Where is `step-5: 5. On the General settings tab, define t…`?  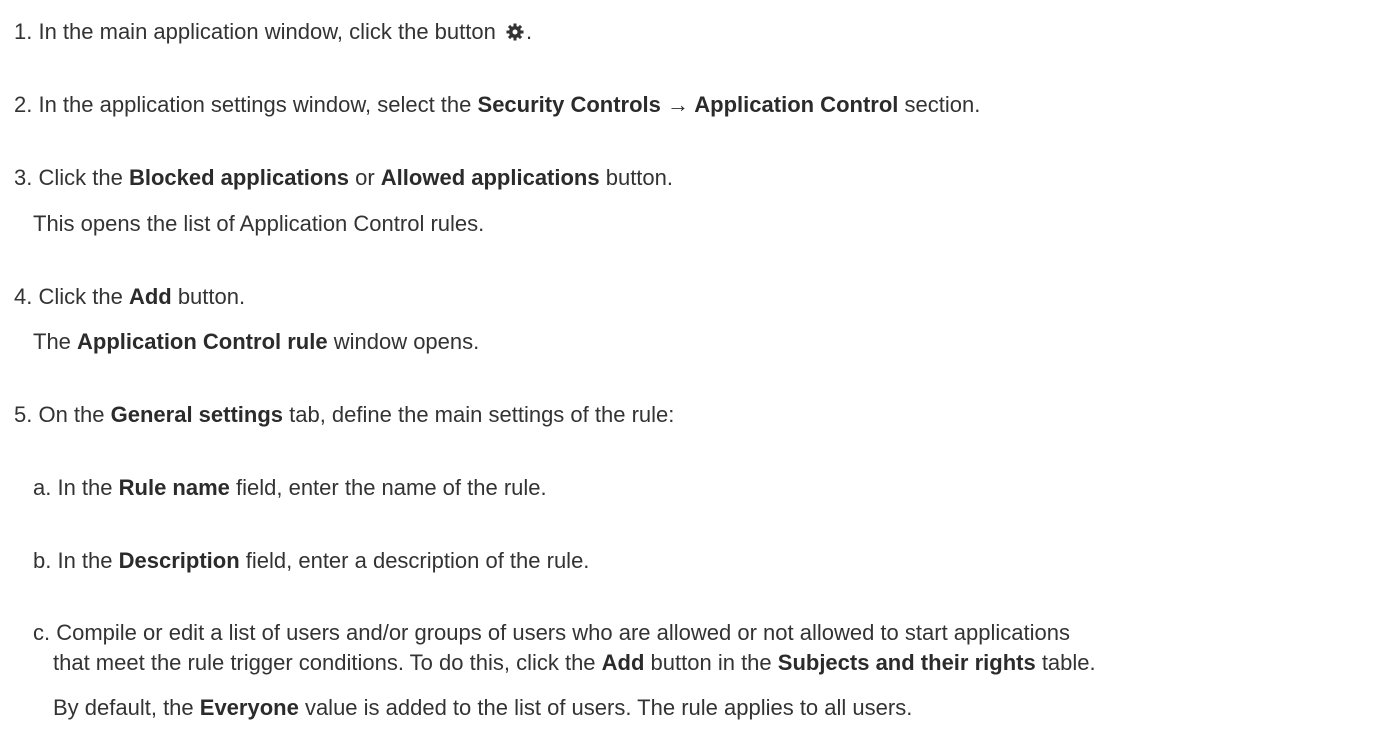 step-5: 5. On the General settings tab, define t… is located at coordinates (344, 414).